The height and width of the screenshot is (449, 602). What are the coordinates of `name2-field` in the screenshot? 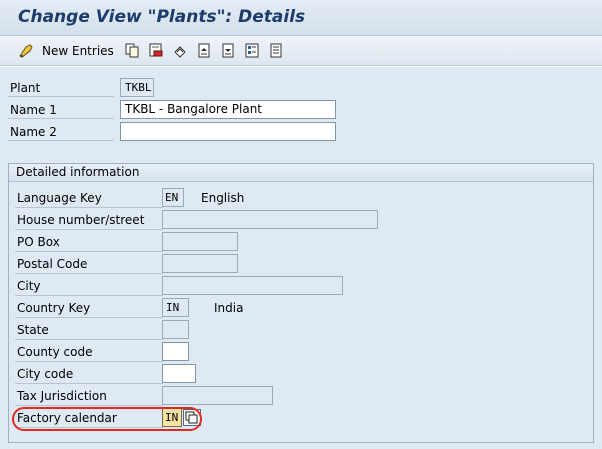 It's located at (228, 131).